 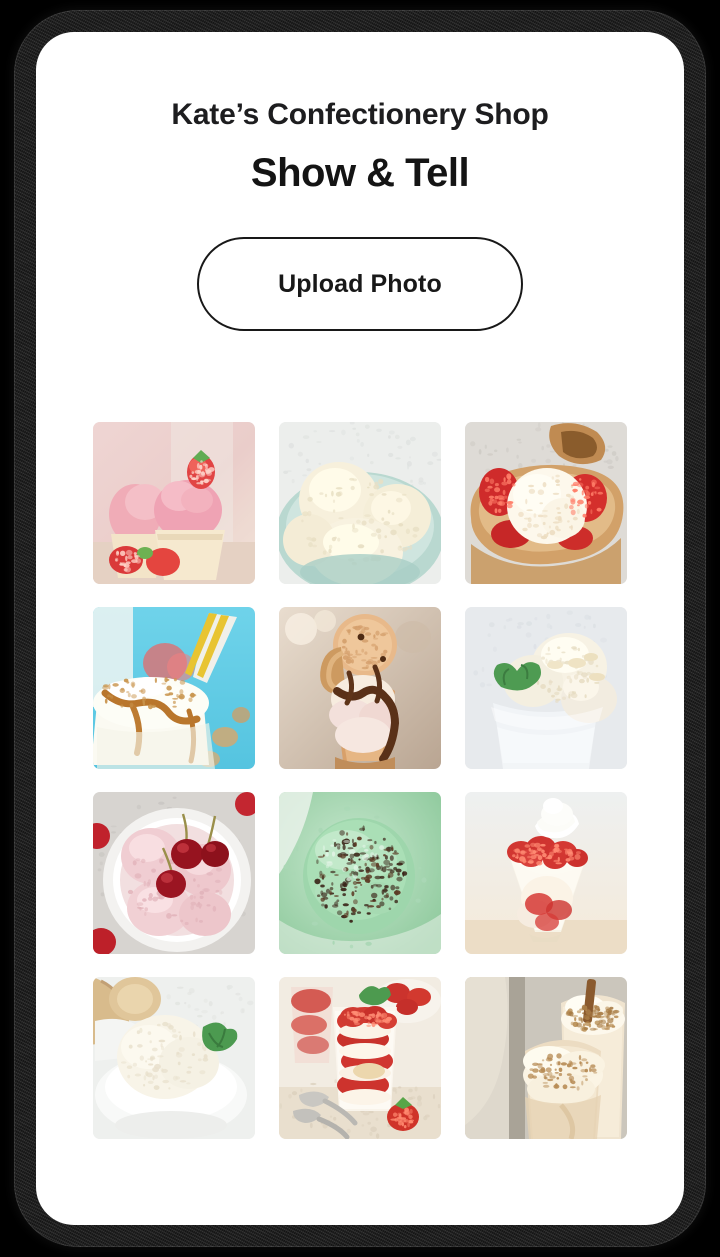 I want to click on gallery-photo-cherry-ice-cream-bowl, so click(x=174, y=873).